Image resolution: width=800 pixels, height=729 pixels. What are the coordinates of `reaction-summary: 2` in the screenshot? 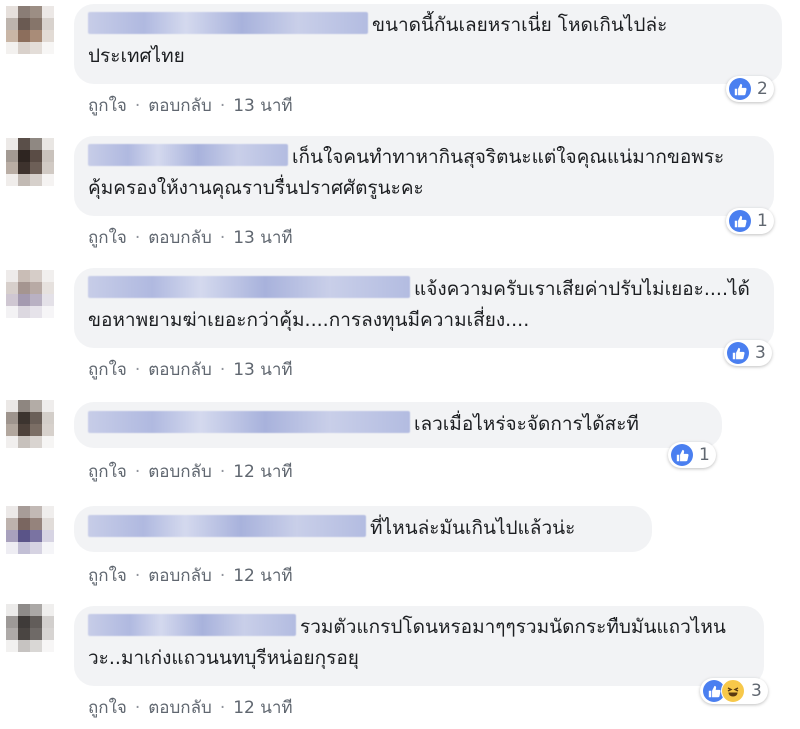 It's located at (750, 89).